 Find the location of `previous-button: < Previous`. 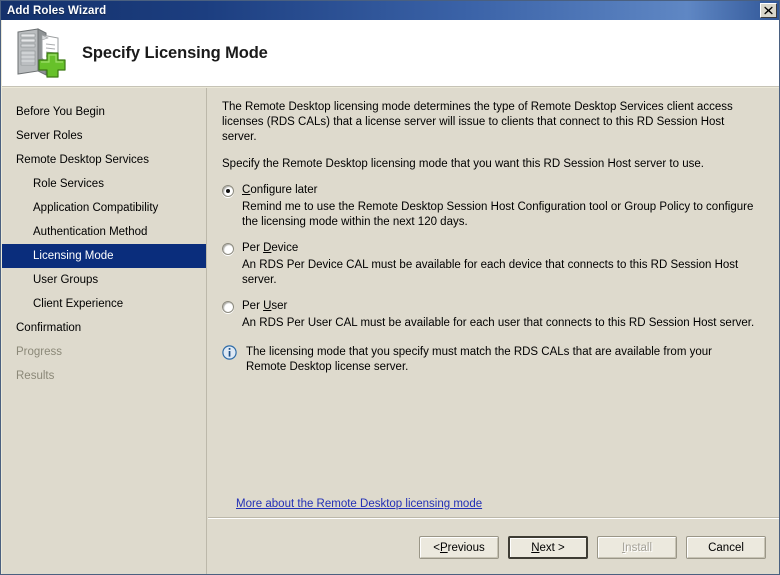

previous-button: < Previous is located at coordinates (459, 547).